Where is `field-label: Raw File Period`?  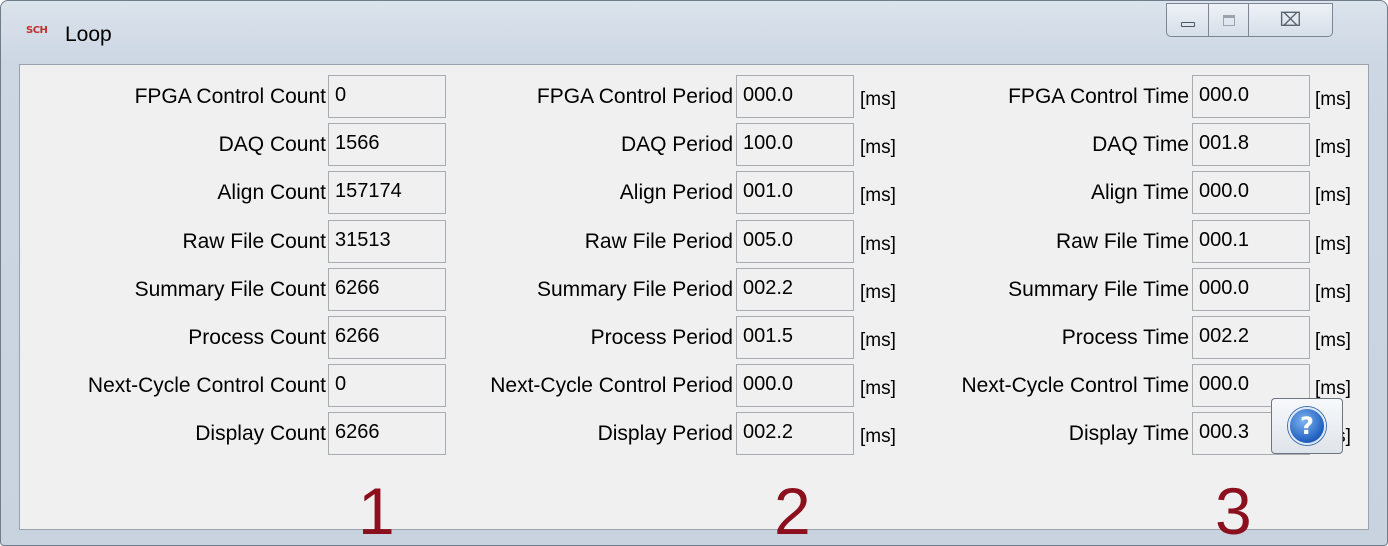 field-label: Raw File Period is located at coordinates (658, 241).